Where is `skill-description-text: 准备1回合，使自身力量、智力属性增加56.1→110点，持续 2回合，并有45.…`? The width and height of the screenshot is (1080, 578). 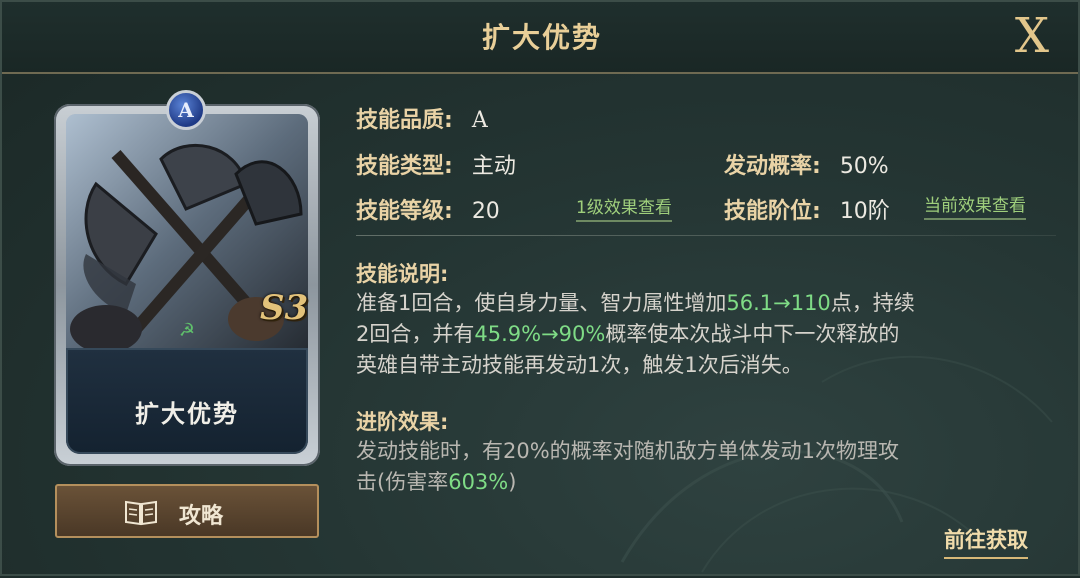
skill-description-text: 准备1回合，使自身力量、智力属性增加56.1→110点，持续 2回合，并有45.… is located at coordinates (696, 334).